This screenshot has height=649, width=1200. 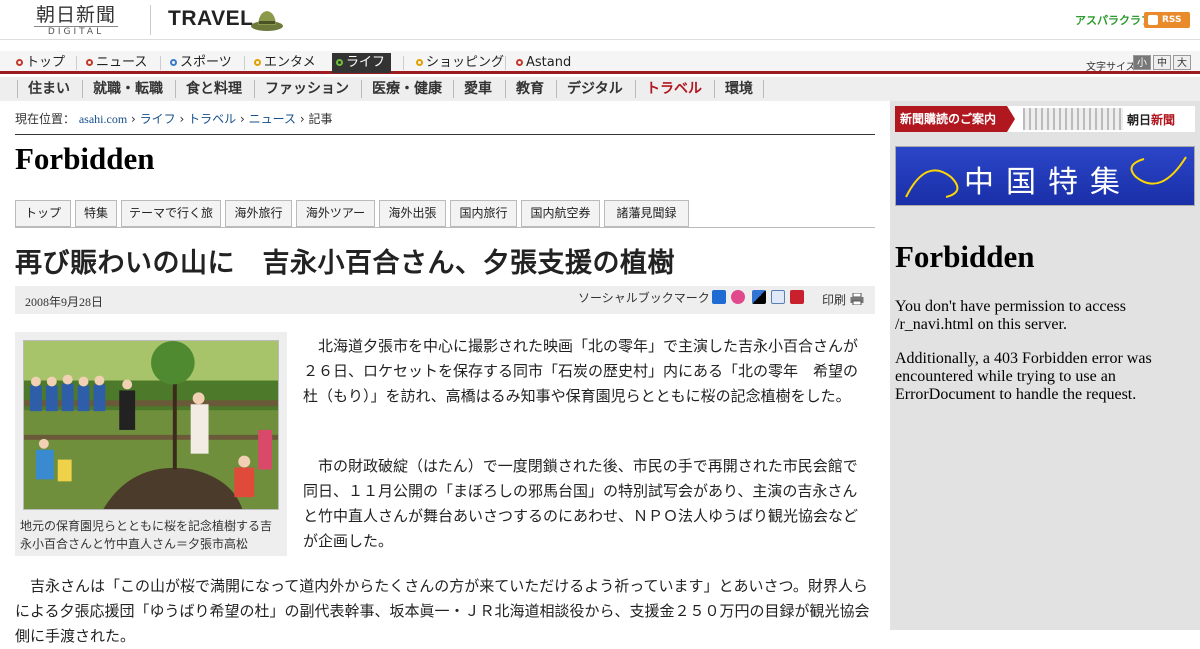 I want to click on article-photo-box: 地元の保育園児らとともに桜を記念植樹する吉永小百合さんと竹中直人さん＝夕張市高松, so click(x=151, y=444).